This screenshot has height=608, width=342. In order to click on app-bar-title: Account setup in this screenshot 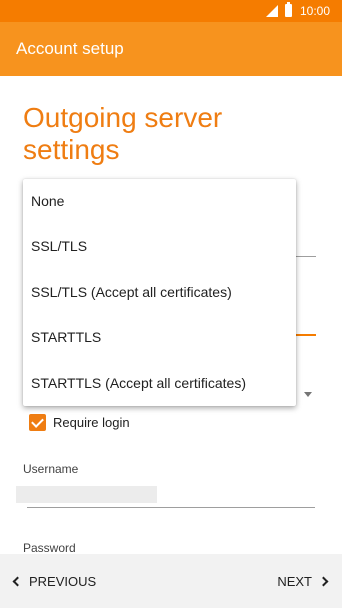, I will do `click(70, 48)`.